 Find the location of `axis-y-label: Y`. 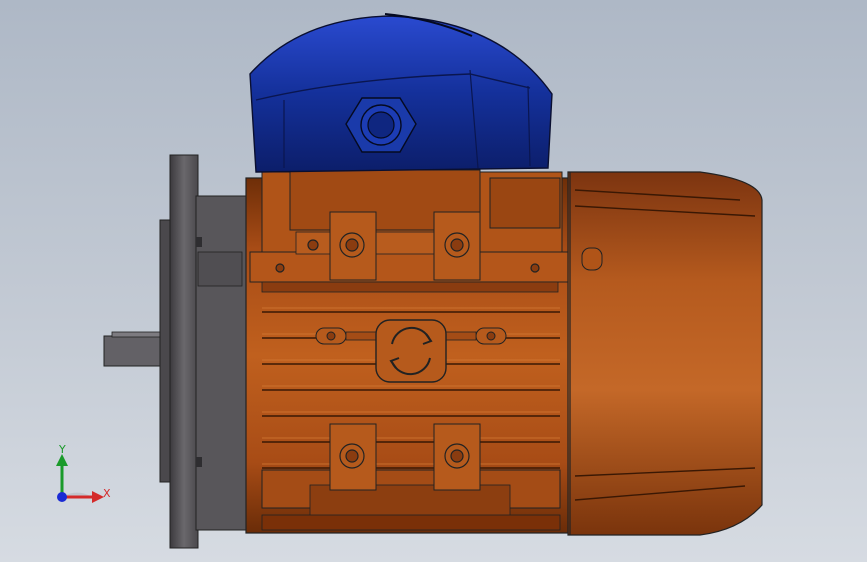

axis-y-label: Y is located at coordinates (62, 449).